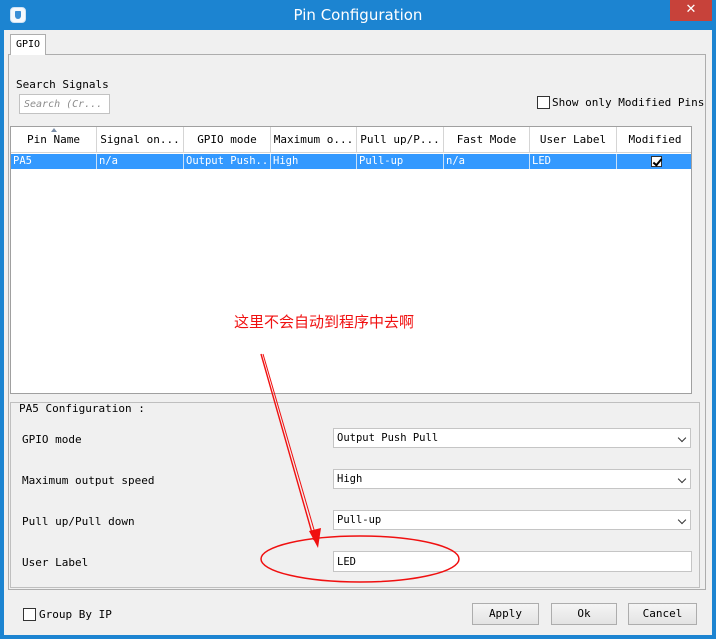 The height and width of the screenshot is (639, 716). Describe the element at coordinates (54, 161) in the screenshot. I see `cell-pin-name: PA5` at that location.